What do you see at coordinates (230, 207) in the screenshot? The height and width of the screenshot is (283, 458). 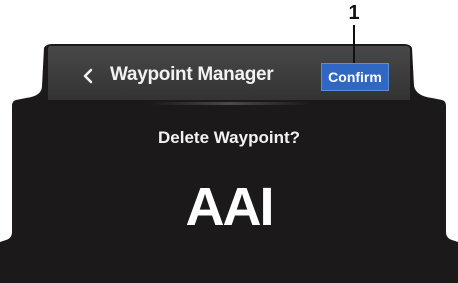 I see `waypoint-name: AAI` at bounding box center [230, 207].